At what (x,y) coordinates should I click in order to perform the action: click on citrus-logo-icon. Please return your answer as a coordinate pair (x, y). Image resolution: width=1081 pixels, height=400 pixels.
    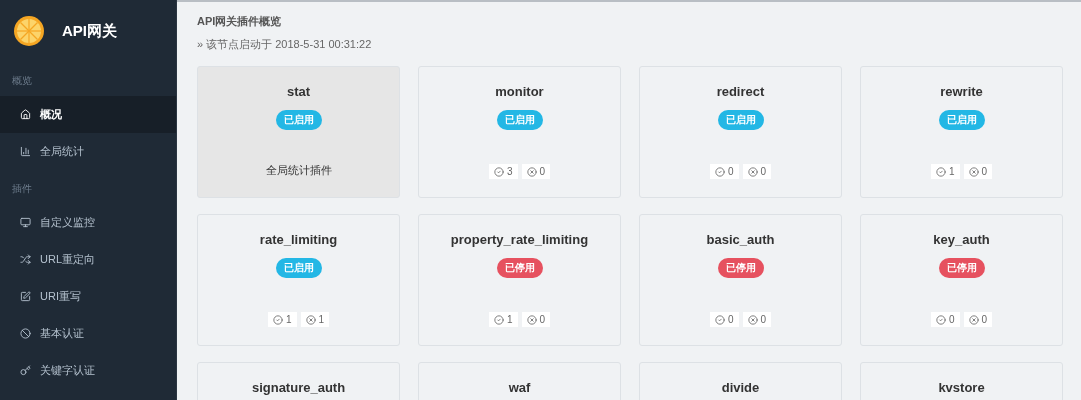
    Looking at the image, I should click on (29, 31).